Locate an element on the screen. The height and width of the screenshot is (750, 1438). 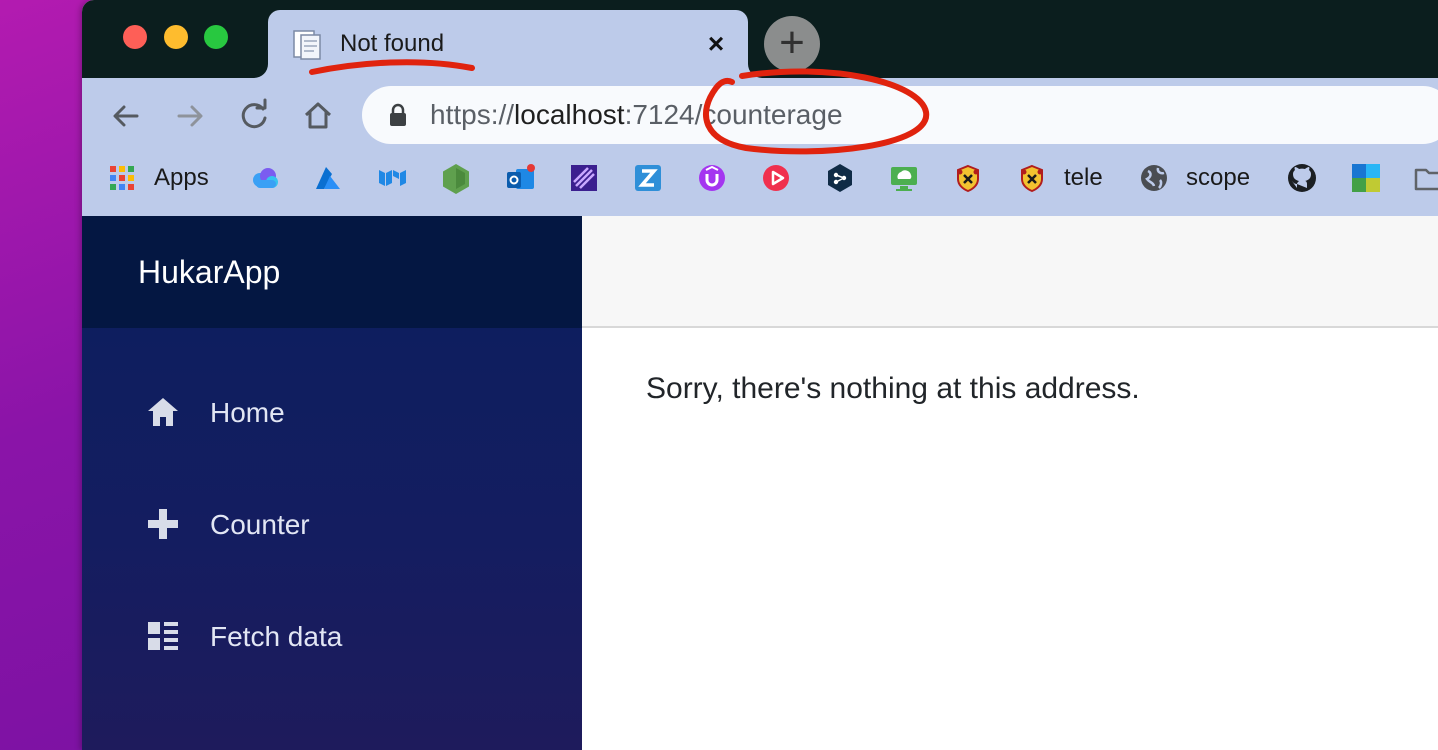
nav-item-counter: Counter is located at coordinates (338, 523).